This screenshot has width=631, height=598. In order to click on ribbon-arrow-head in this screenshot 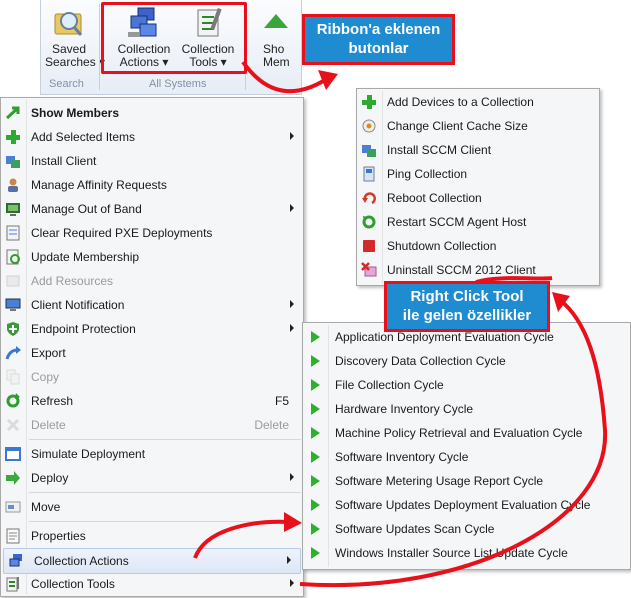, I will do `click(328, 80)`.